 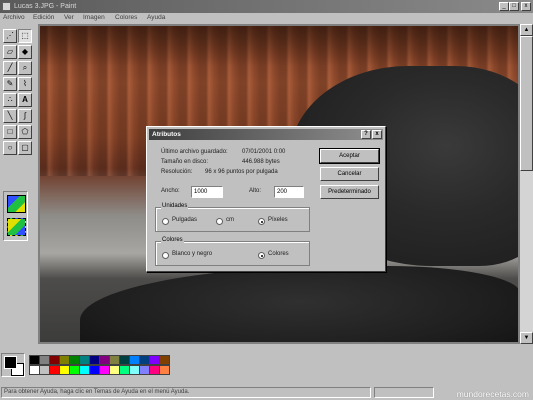 What do you see at coordinates (45, 6) in the screenshot?
I see `window-title: Lucas 3.JPG - Paint` at bounding box center [45, 6].